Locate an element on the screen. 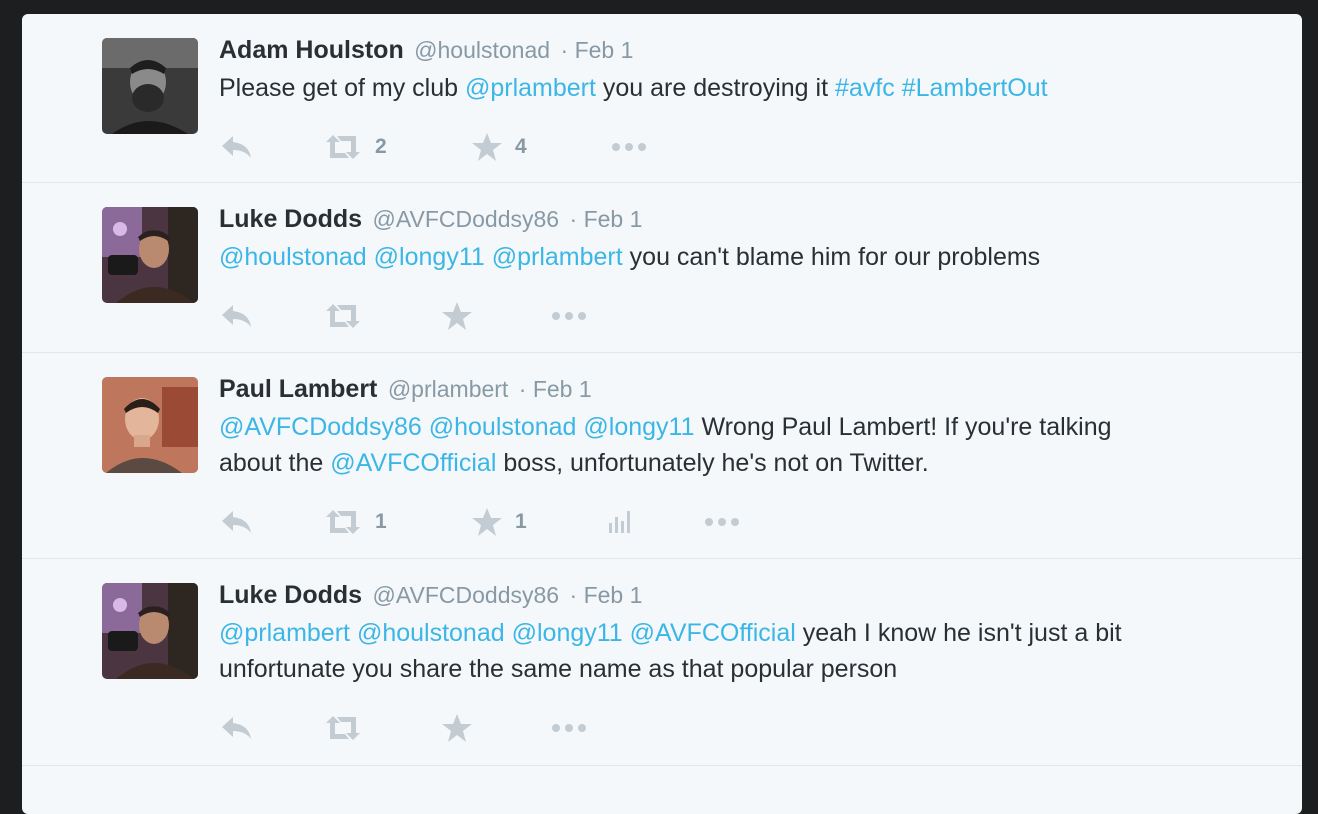  text-segment: about the is located at coordinates (275, 463).